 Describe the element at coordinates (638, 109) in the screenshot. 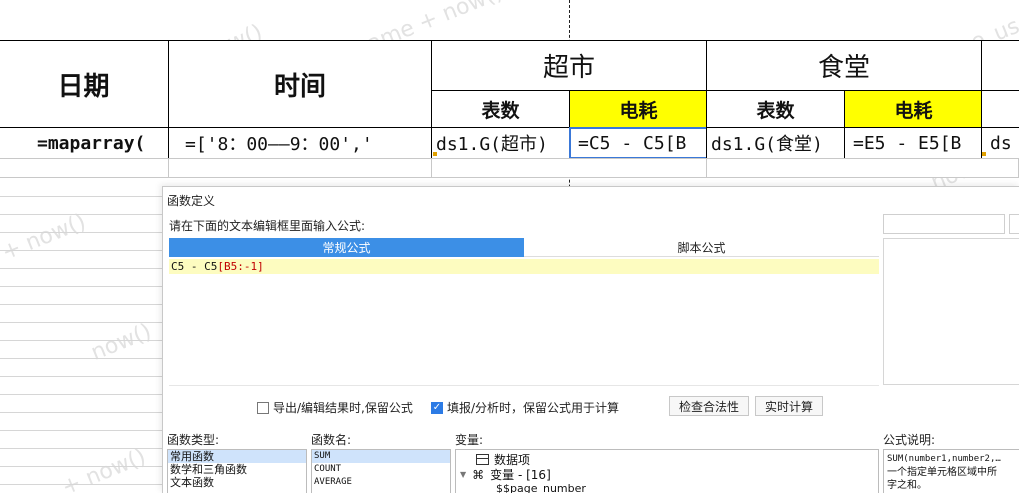

I see `header-market-power: 电耗` at that location.